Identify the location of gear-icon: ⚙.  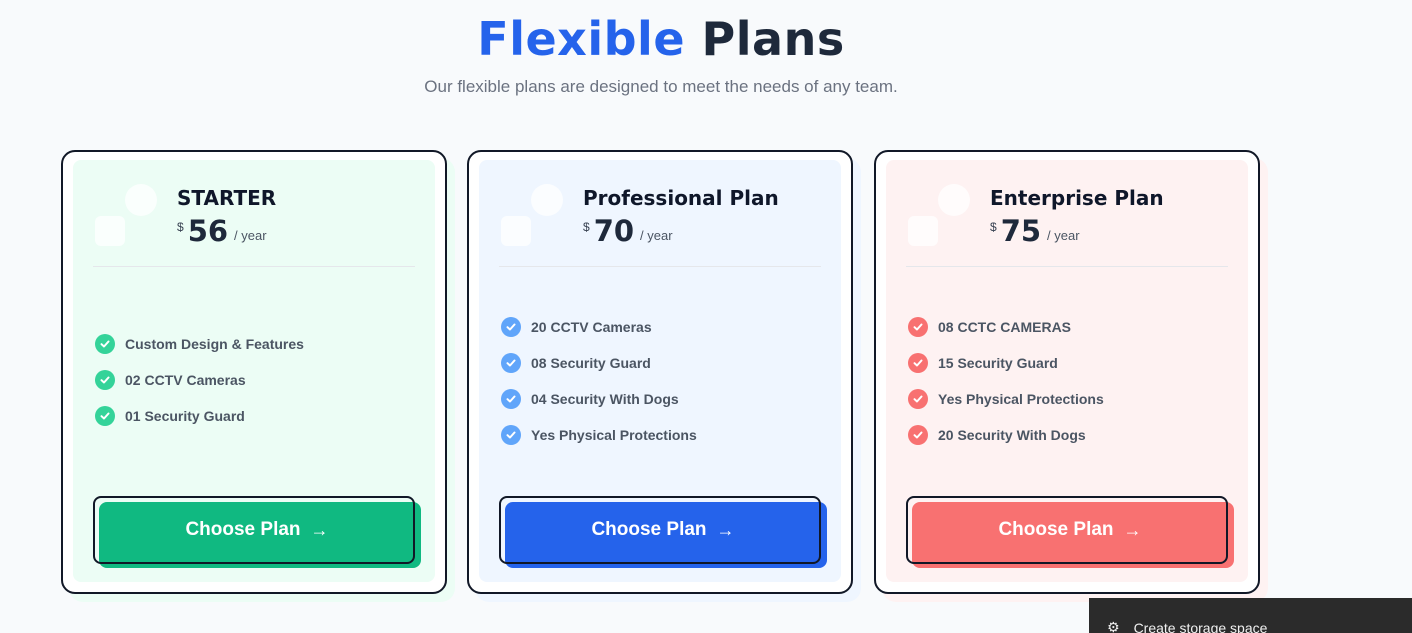
(1113, 626).